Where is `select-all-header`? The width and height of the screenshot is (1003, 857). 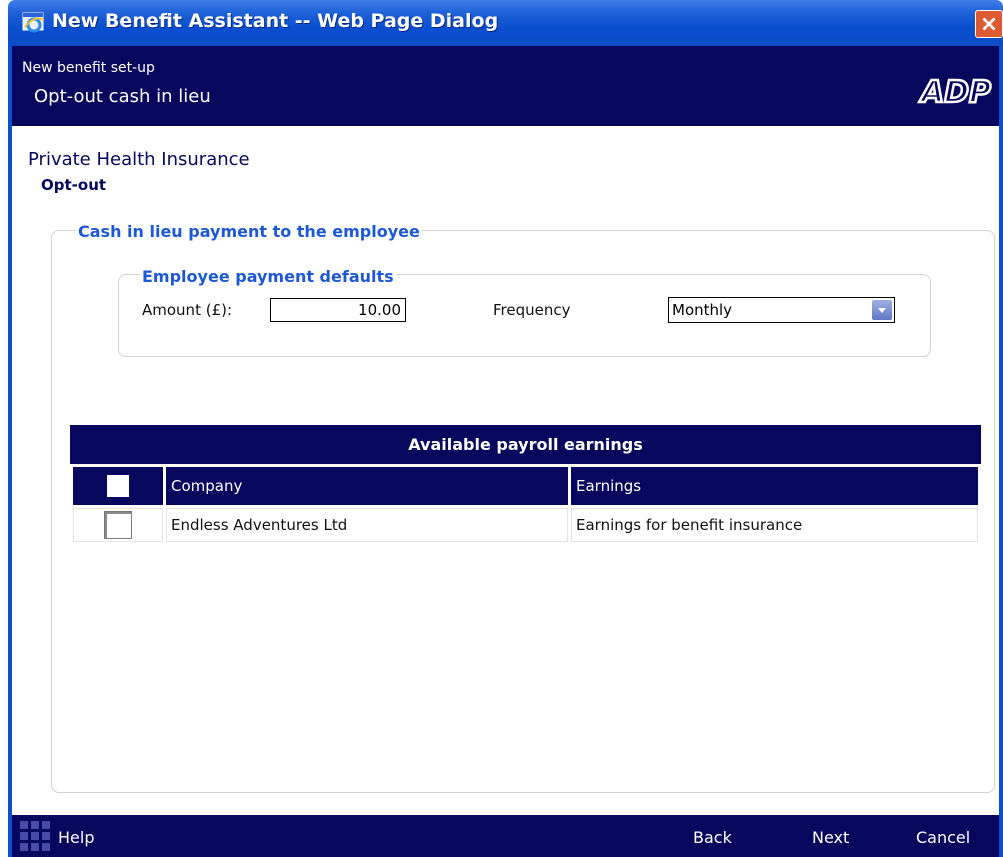 select-all-header is located at coordinates (118, 486).